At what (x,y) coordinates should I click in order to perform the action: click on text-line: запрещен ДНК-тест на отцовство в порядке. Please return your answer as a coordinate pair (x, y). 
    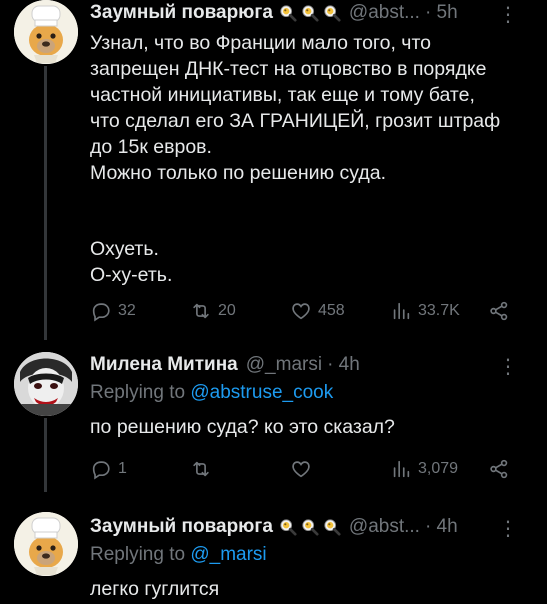
    Looking at the image, I should click on (288, 69).